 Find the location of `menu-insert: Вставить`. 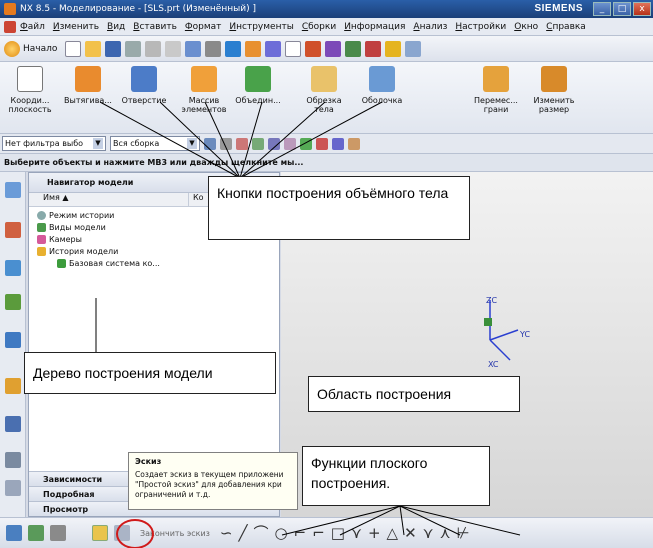

menu-insert: Вставить is located at coordinates (155, 27).